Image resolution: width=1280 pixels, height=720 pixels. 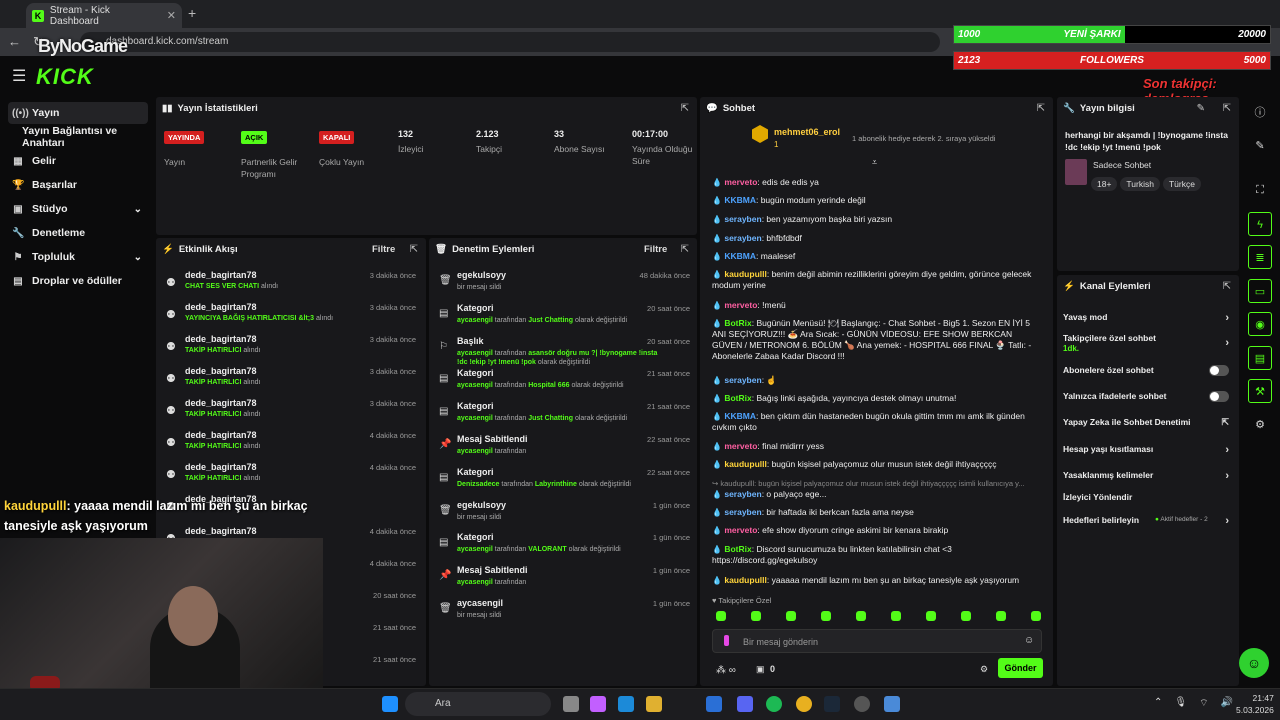 What do you see at coordinates (654, 704) in the screenshot?
I see `explorer-icon` at bounding box center [654, 704].